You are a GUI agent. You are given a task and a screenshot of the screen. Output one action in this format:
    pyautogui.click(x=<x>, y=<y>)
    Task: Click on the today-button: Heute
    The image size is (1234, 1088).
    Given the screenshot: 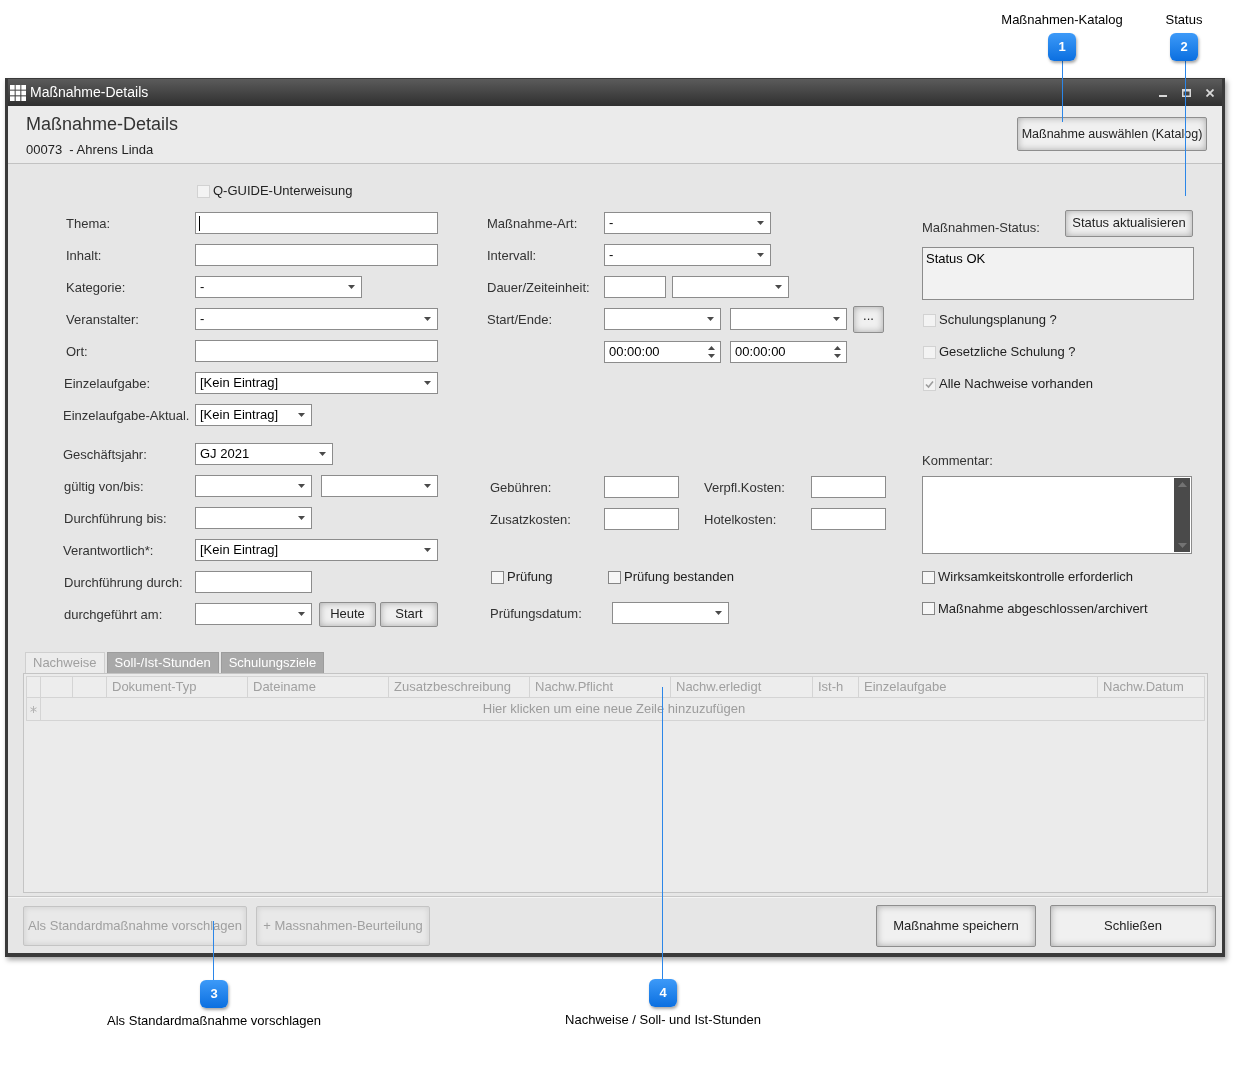 What is the action you would take?
    pyautogui.click(x=347, y=614)
    